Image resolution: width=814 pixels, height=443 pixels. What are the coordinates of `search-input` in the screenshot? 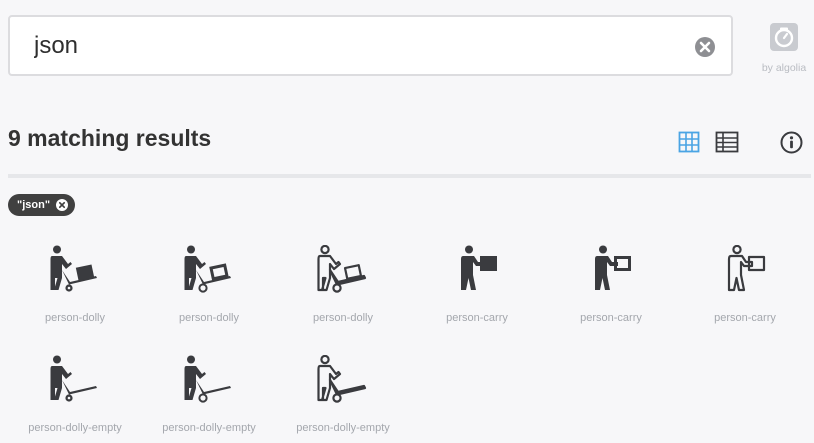 It's located at (354, 46).